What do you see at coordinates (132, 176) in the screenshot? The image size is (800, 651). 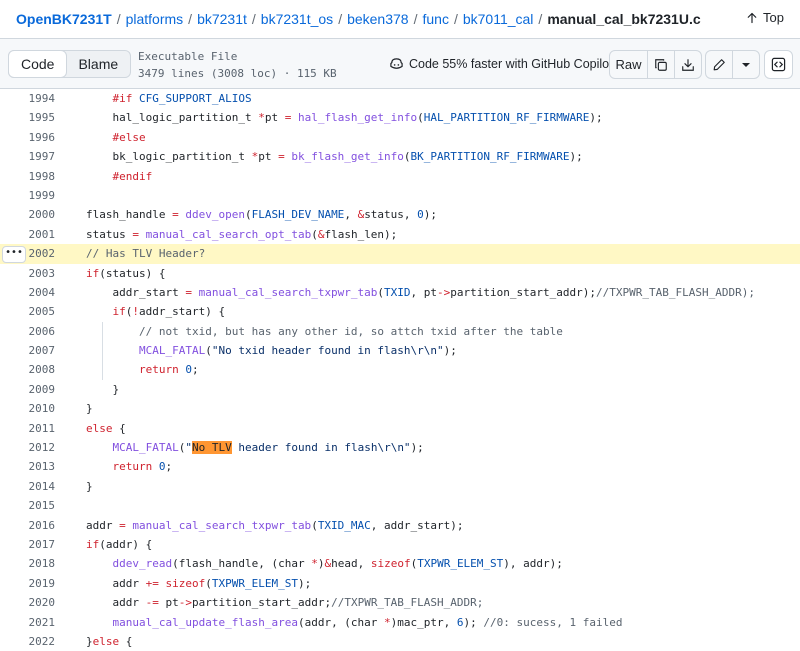 I see `code-text: #endif` at bounding box center [132, 176].